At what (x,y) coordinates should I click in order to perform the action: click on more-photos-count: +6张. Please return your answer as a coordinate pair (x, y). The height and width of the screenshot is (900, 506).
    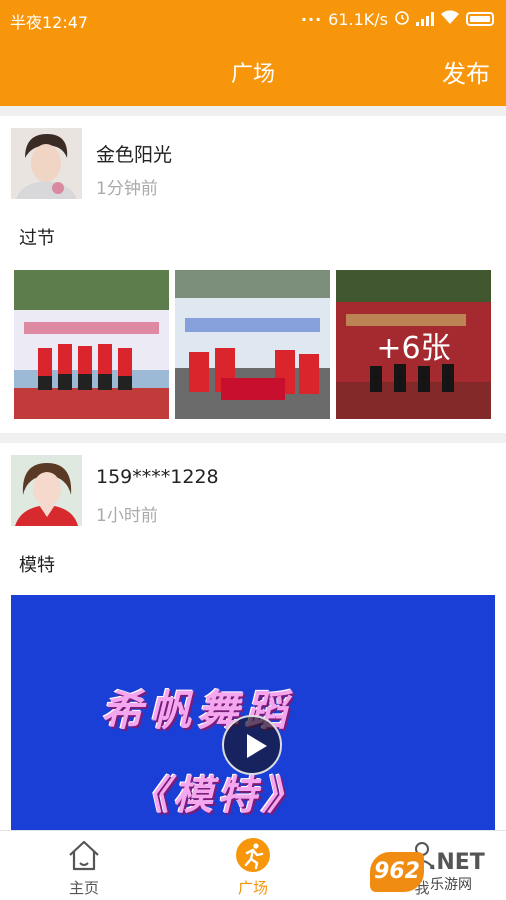
    Looking at the image, I should click on (413, 344).